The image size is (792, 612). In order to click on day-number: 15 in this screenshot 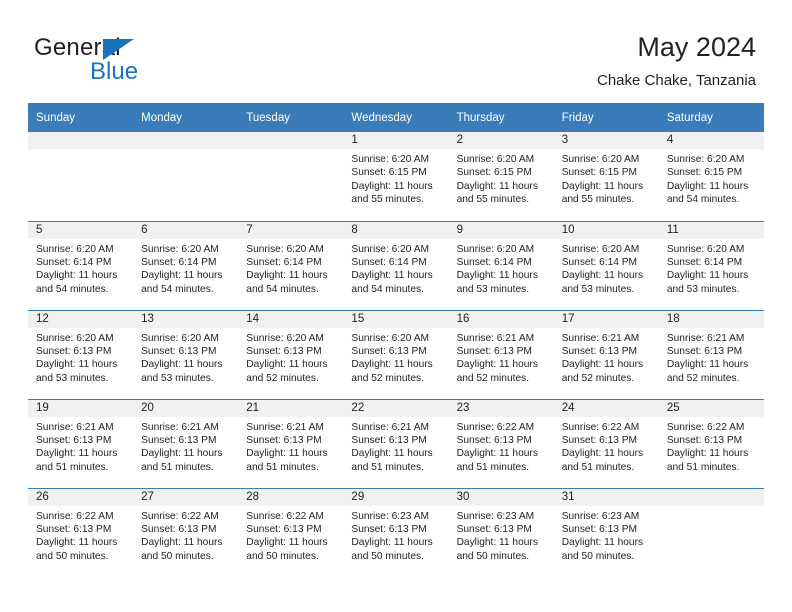, I will do `click(396, 319)`.